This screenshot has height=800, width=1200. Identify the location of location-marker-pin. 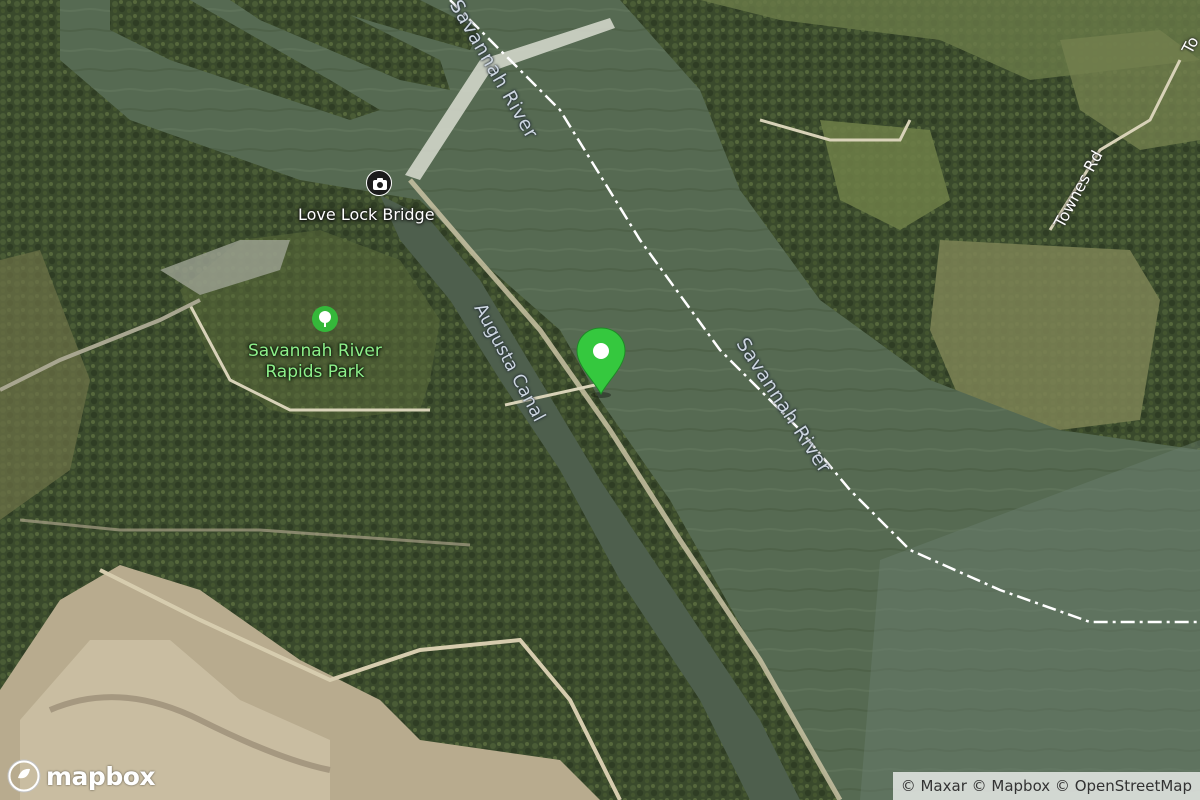
(601, 362).